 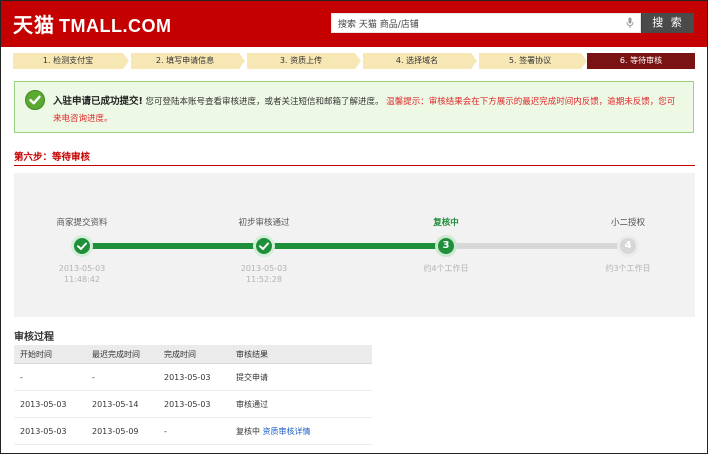 I want to click on result-text: 复核中, so click(x=248, y=431).